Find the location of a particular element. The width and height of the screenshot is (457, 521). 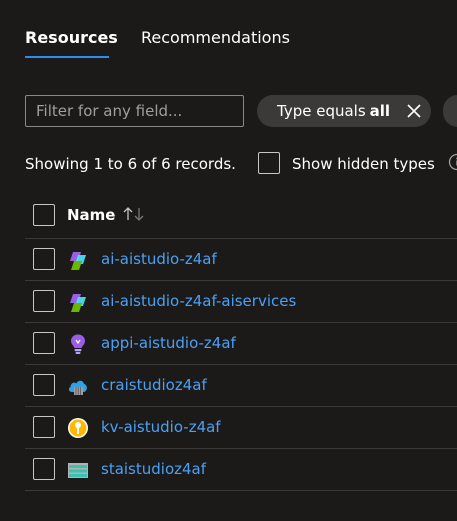

table-row: staistudioz4af is located at coordinates (241, 469).